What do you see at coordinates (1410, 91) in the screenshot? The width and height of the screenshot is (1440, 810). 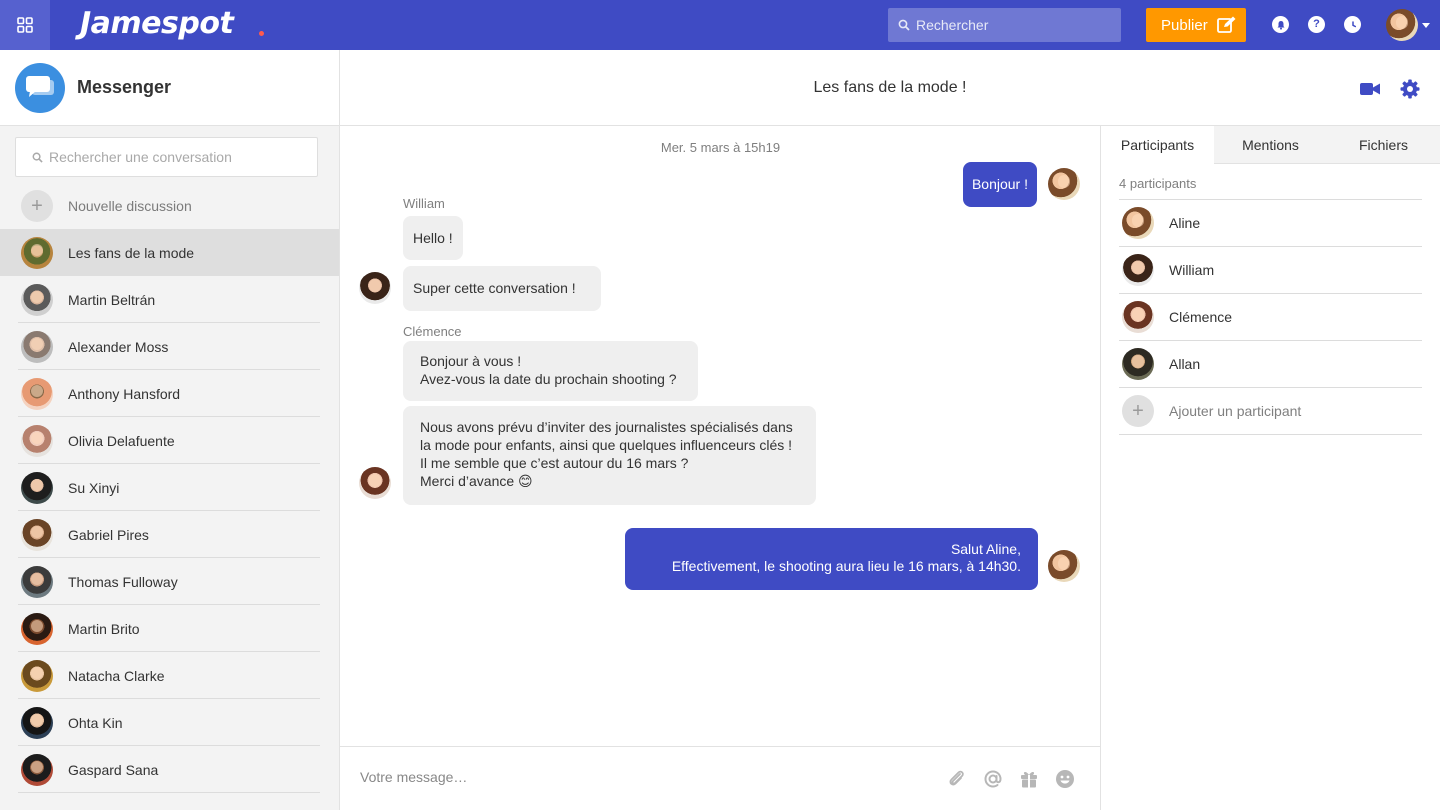 I see `conversation-settings-button` at bounding box center [1410, 91].